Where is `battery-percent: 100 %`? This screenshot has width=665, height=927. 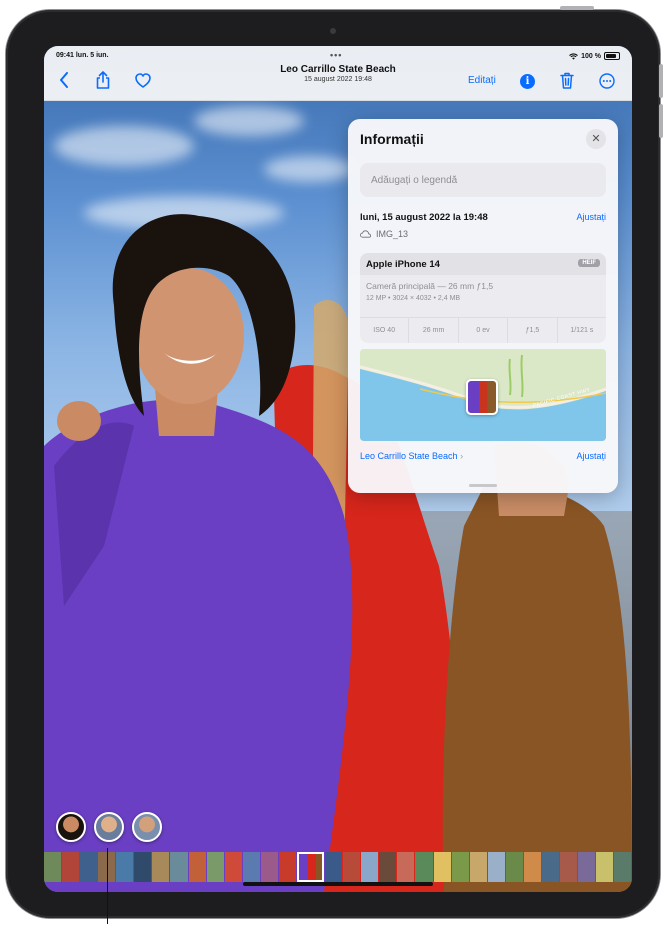
battery-percent: 100 % is located at coordinates (591, 56).